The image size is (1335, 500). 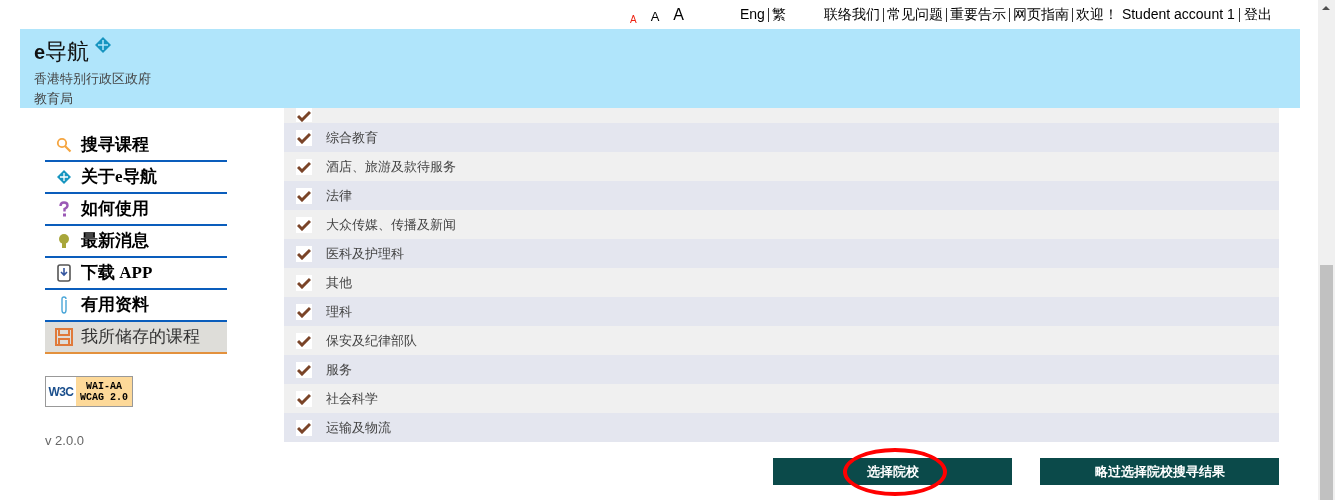 What do you see at coordinates (371, 340) in the screenshot?
I see `category-label: 保安及纪律部队` at bounding box center [371, 340].